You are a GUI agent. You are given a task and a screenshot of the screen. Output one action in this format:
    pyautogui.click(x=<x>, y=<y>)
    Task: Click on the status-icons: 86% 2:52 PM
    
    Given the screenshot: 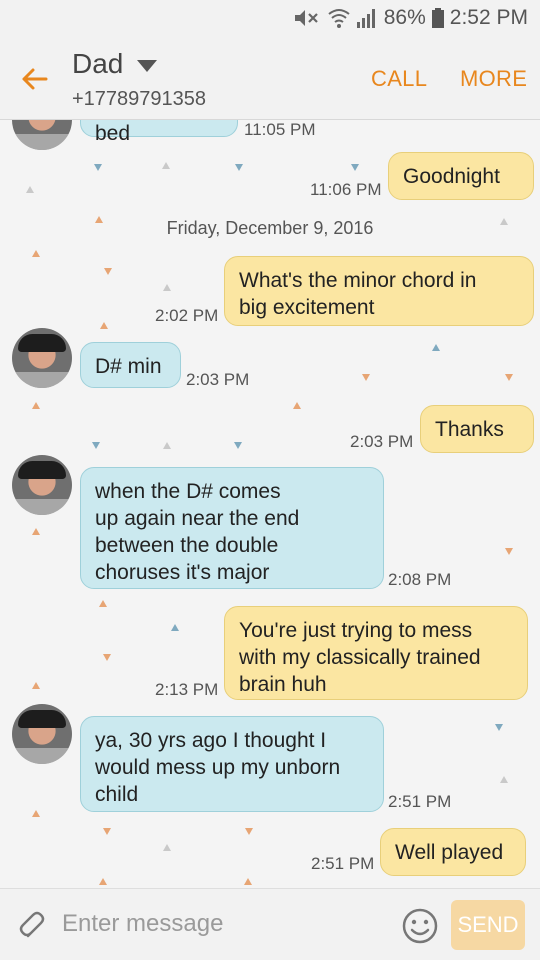 What is the action you would take?
    pyautogui.click(x=410, y=18)
    